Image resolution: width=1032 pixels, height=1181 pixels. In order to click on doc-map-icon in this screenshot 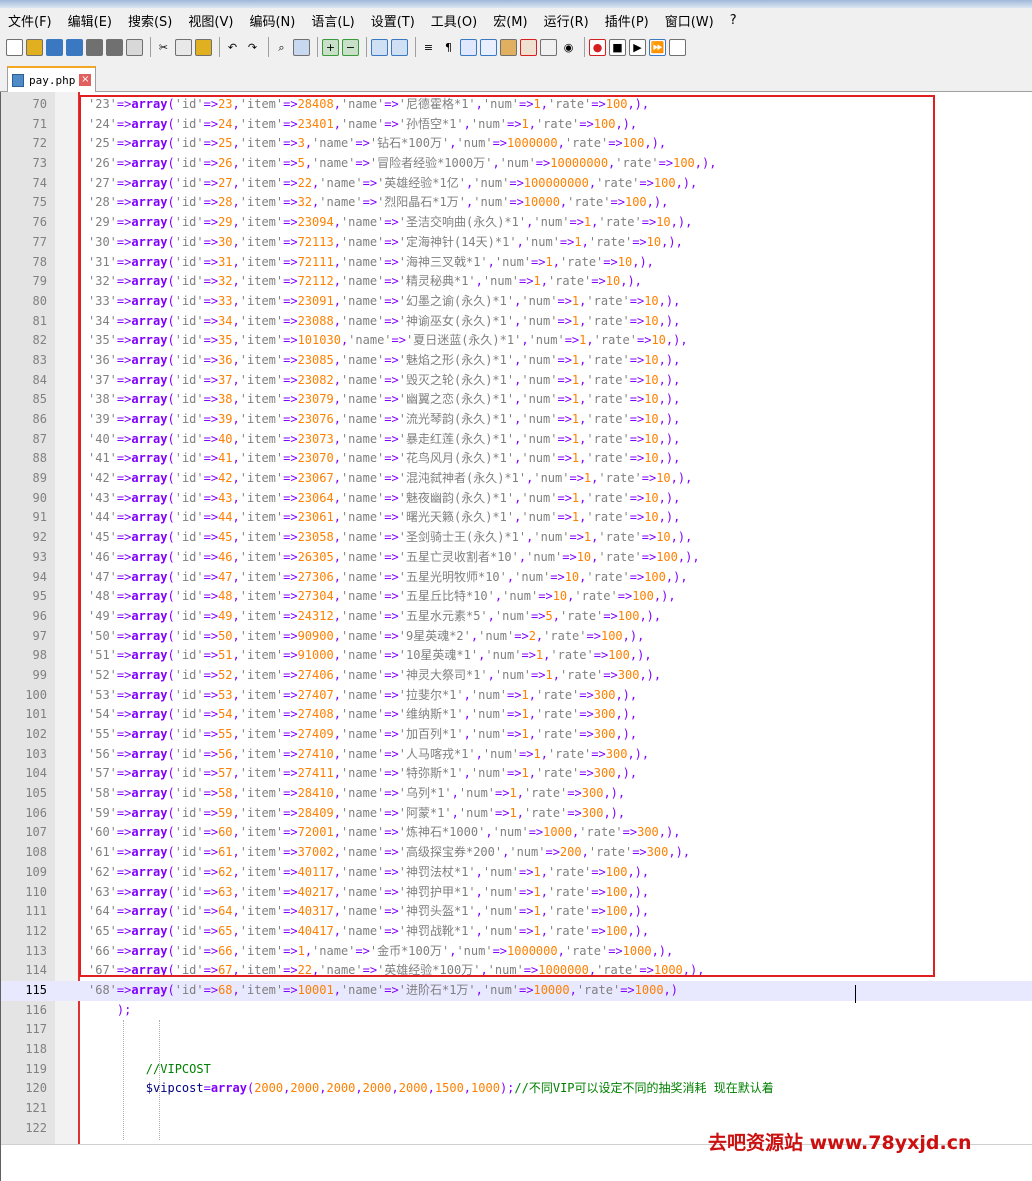, I will do `click(508, 47)`.